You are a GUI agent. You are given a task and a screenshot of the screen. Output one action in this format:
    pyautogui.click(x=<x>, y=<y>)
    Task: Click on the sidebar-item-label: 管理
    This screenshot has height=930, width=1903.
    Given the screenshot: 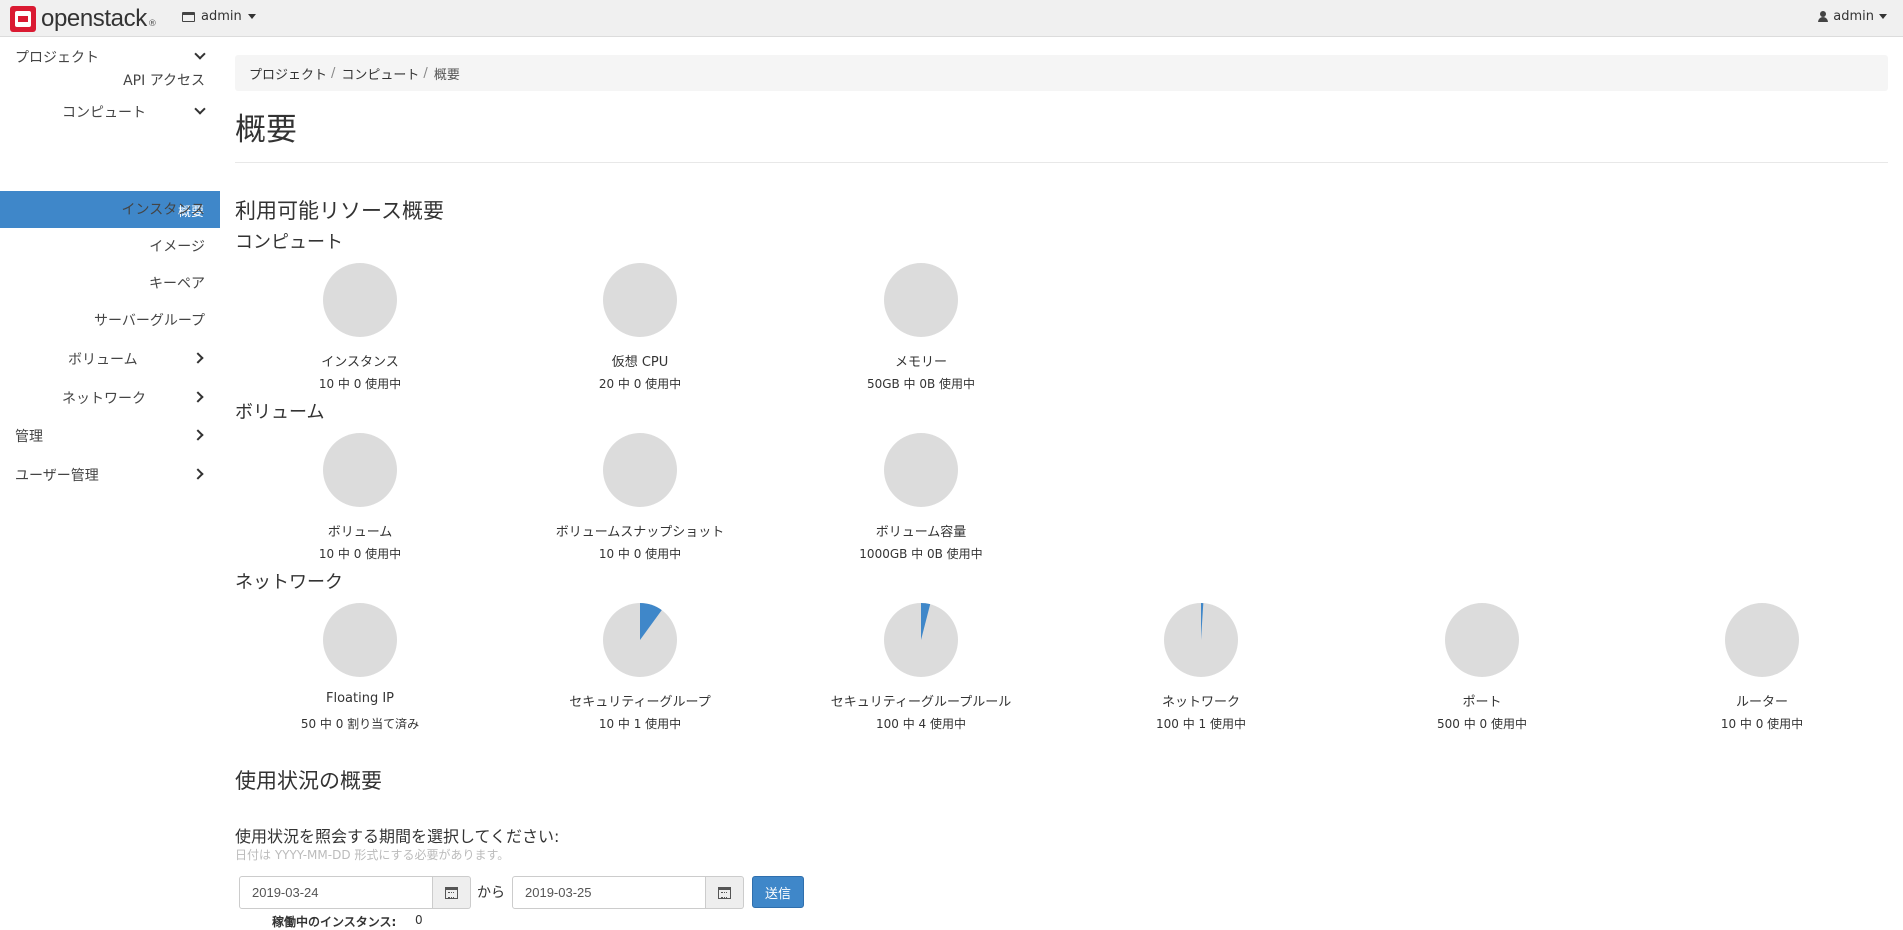 What is the action you would take?
    pyautogui.click(x=29, y=437)
    